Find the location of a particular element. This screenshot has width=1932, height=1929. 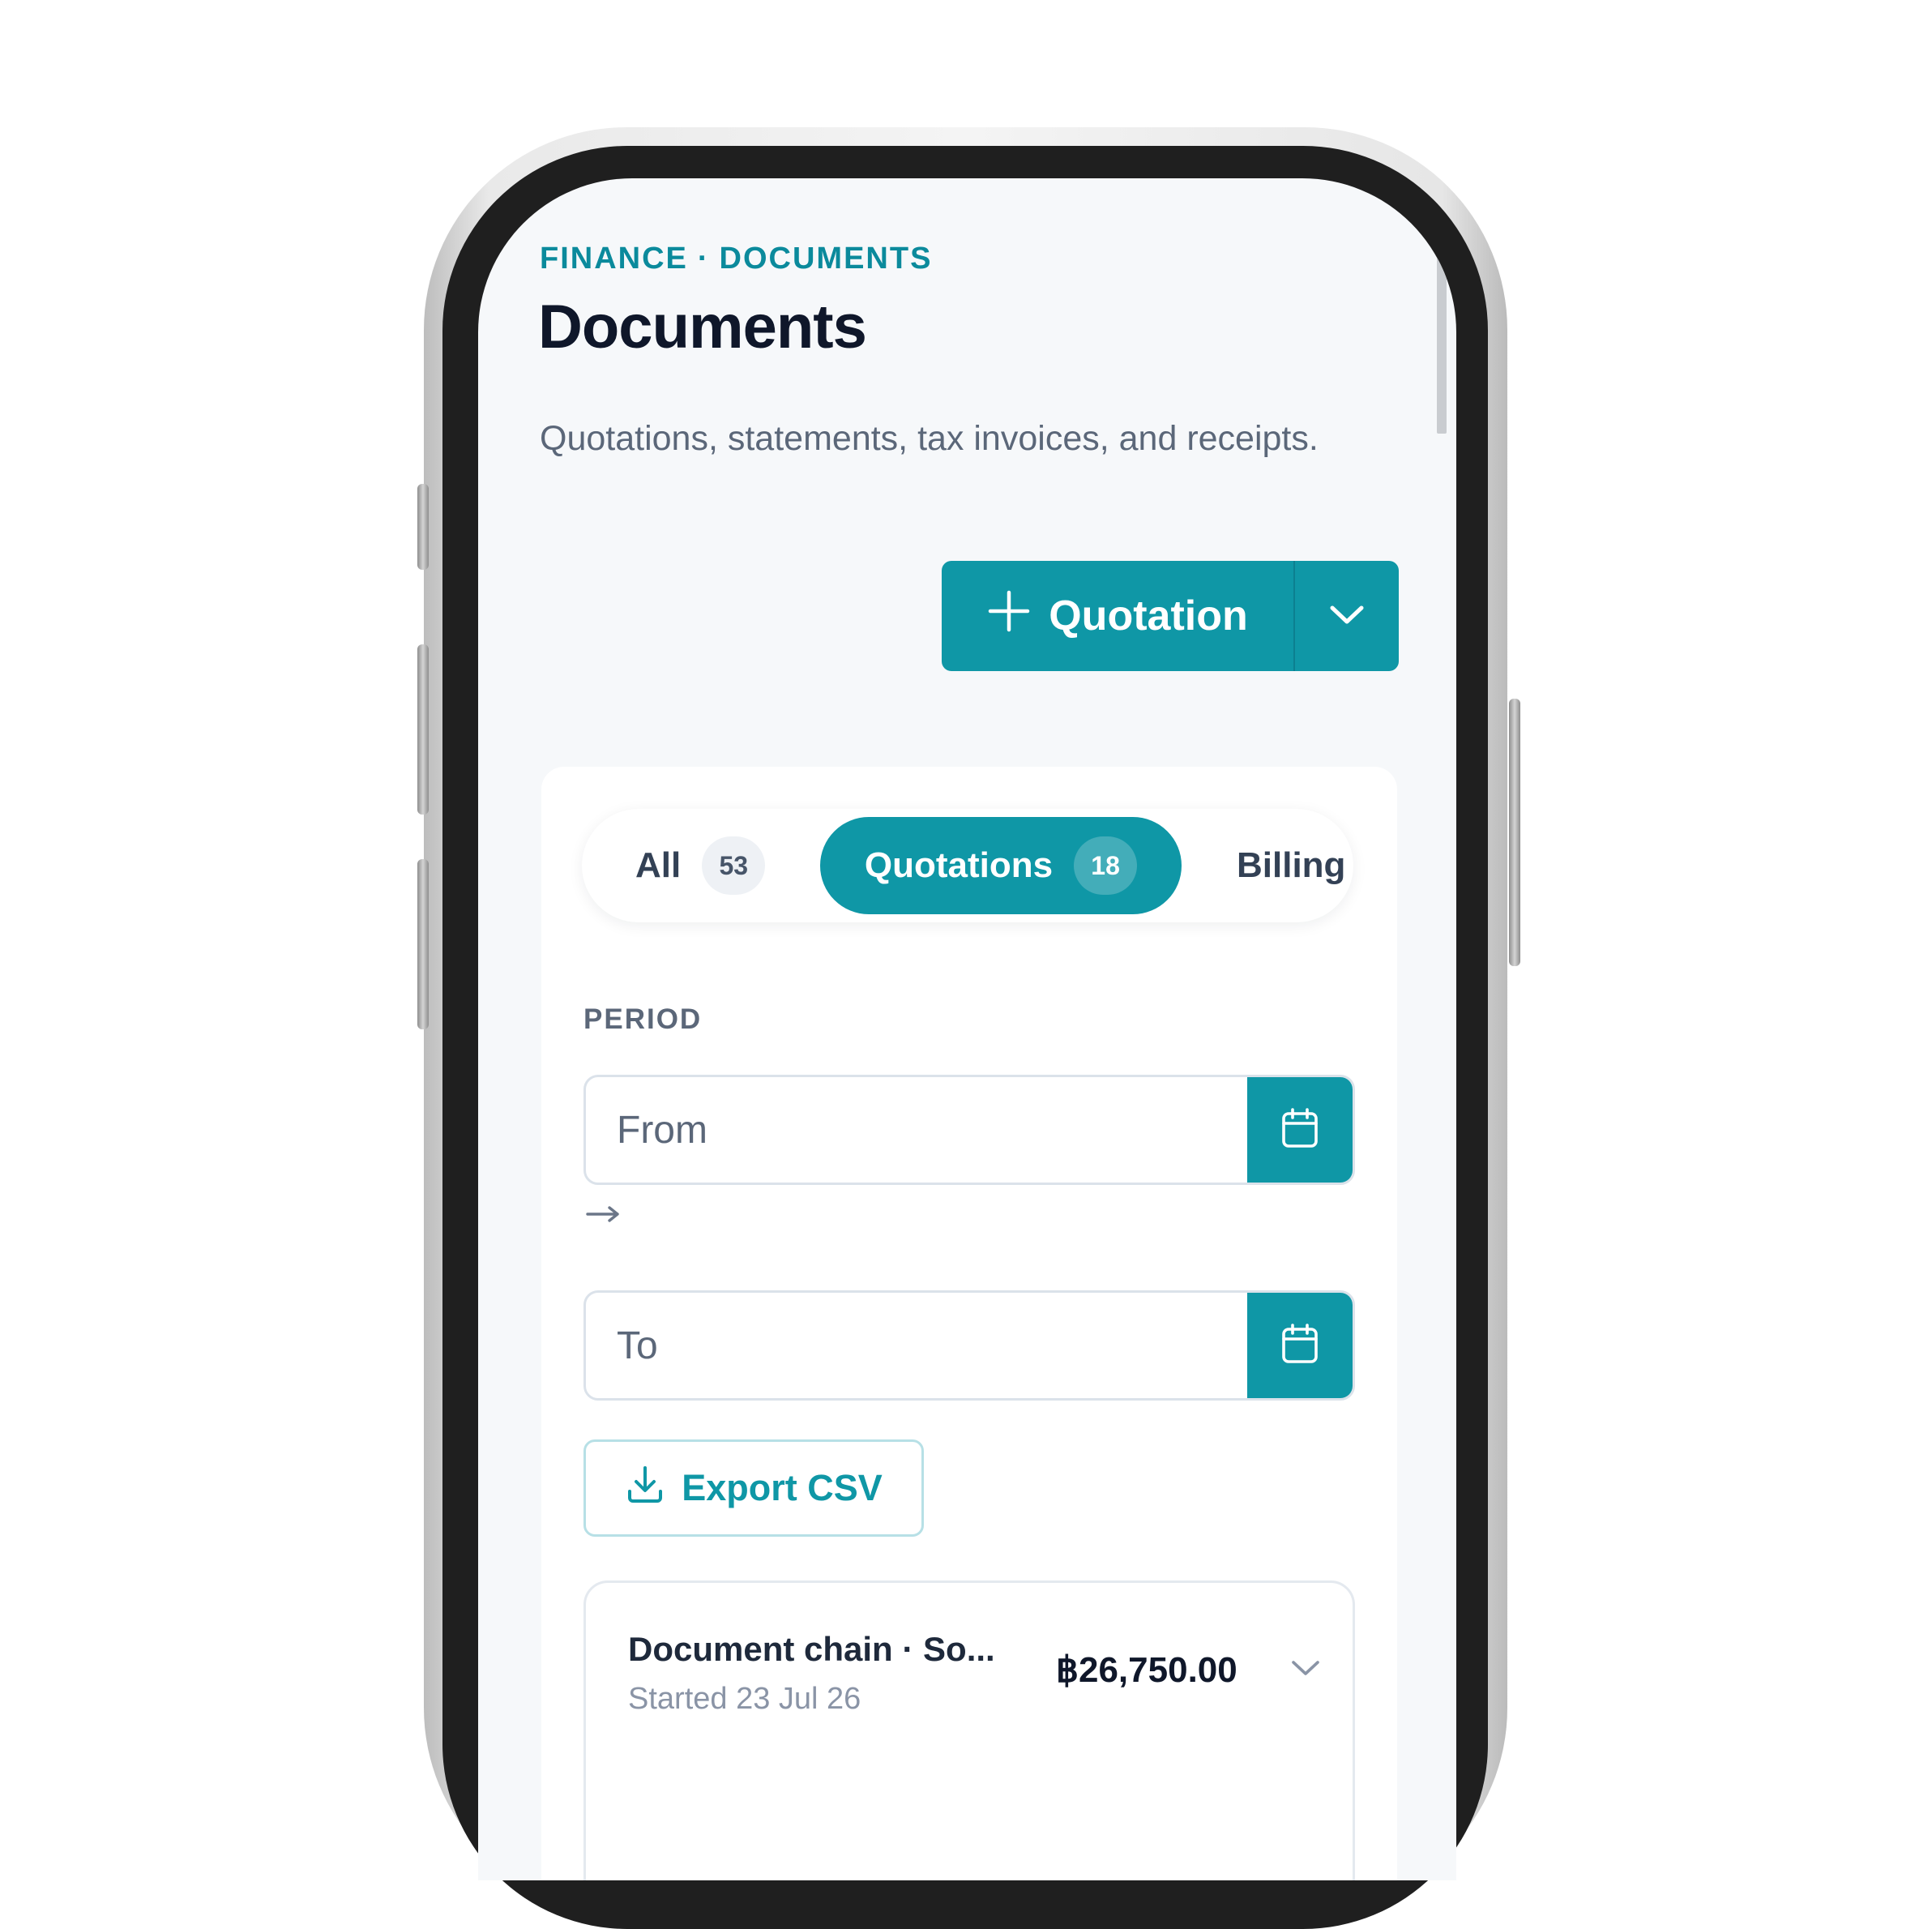

chevron-down-icon is located at coordinates (1347, 616).